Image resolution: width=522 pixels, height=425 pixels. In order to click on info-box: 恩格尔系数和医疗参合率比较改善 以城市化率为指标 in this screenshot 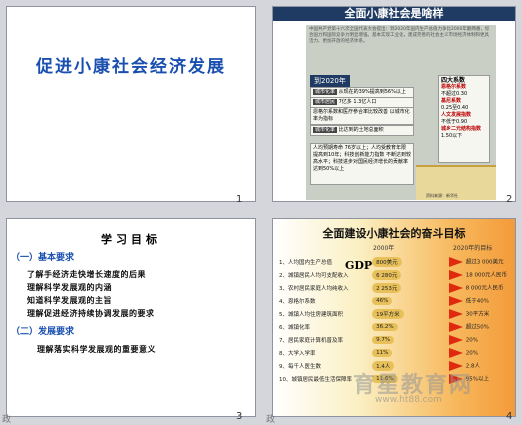, I will do `click(362, 116)`.